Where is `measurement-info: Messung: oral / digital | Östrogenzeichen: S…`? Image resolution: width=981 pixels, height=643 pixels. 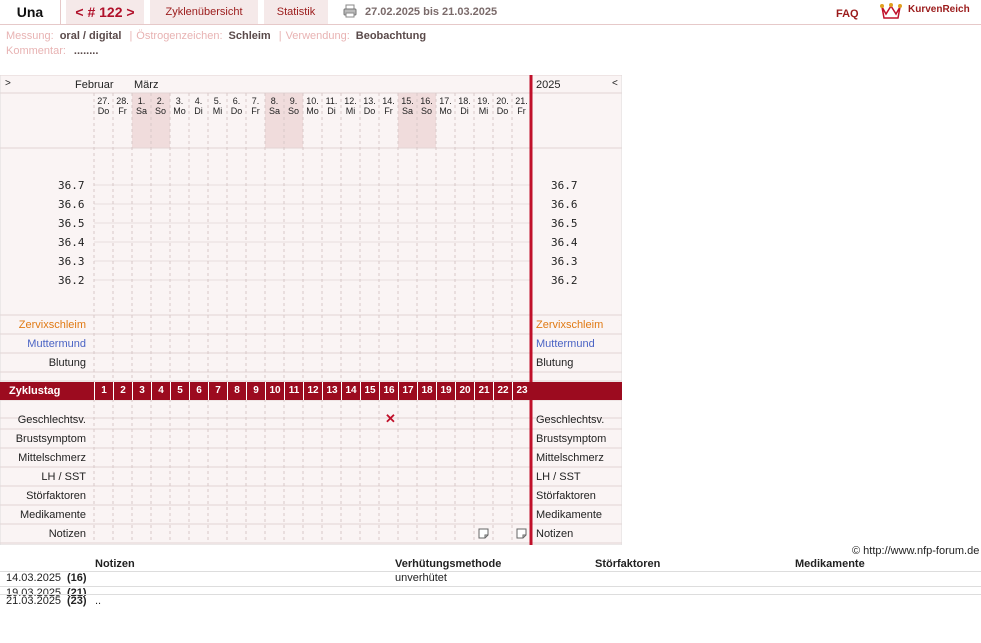 measurement-info: Messung: oral / digital | Östrogenzeichen: S… is located at coordinates (218, 36).